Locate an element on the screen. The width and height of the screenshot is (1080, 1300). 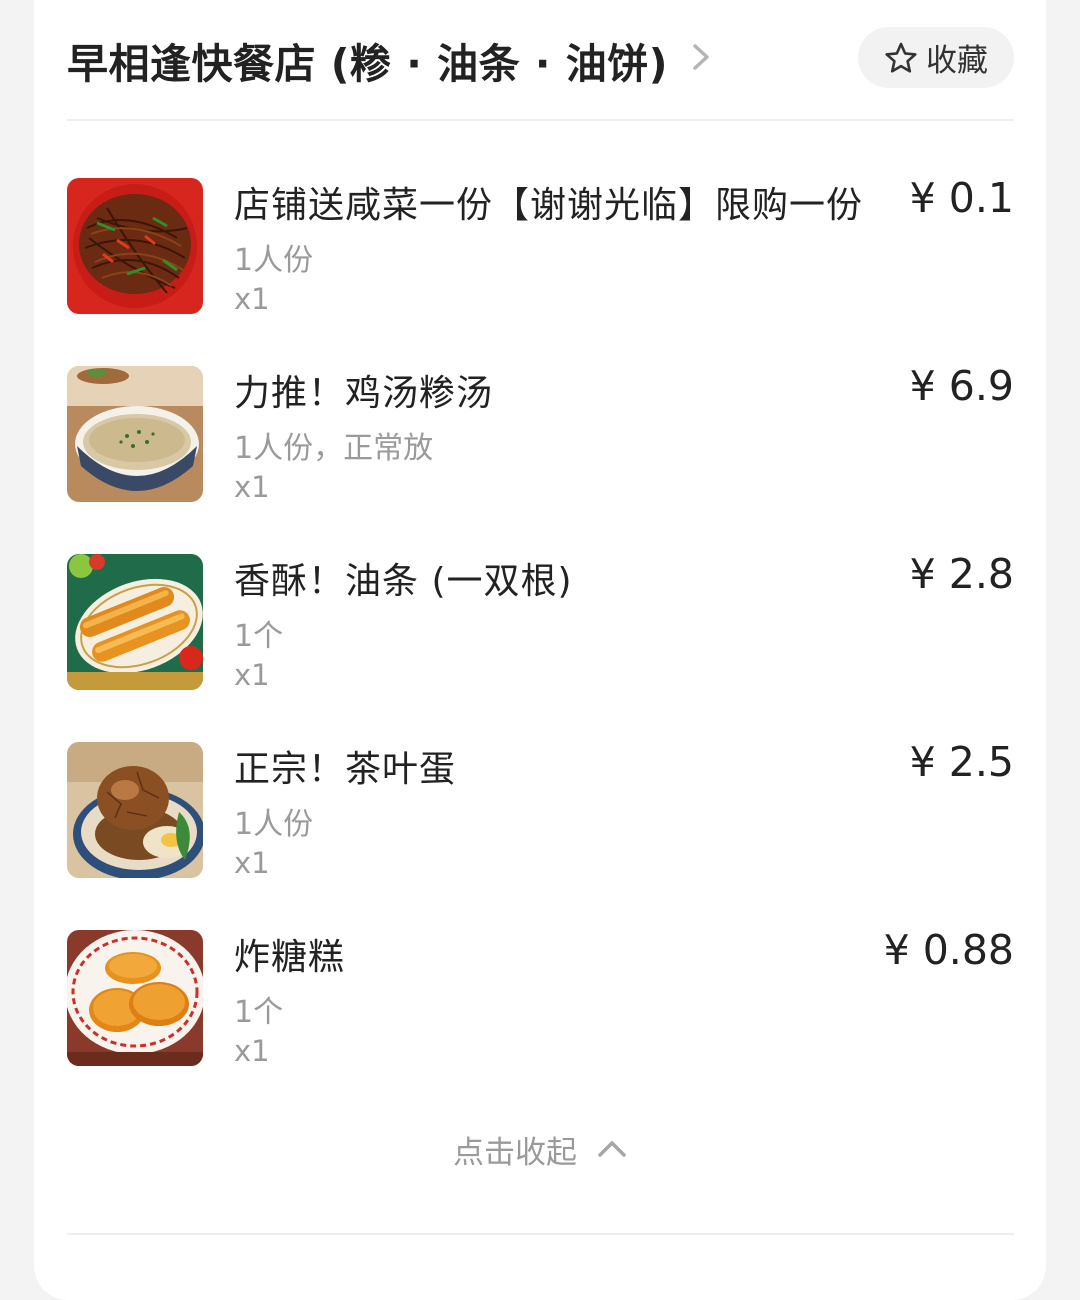
shop-header: 早相逢快餐店 (糁 · 油条 · 油饼) 收藏 is located at coordinates (540, 60).